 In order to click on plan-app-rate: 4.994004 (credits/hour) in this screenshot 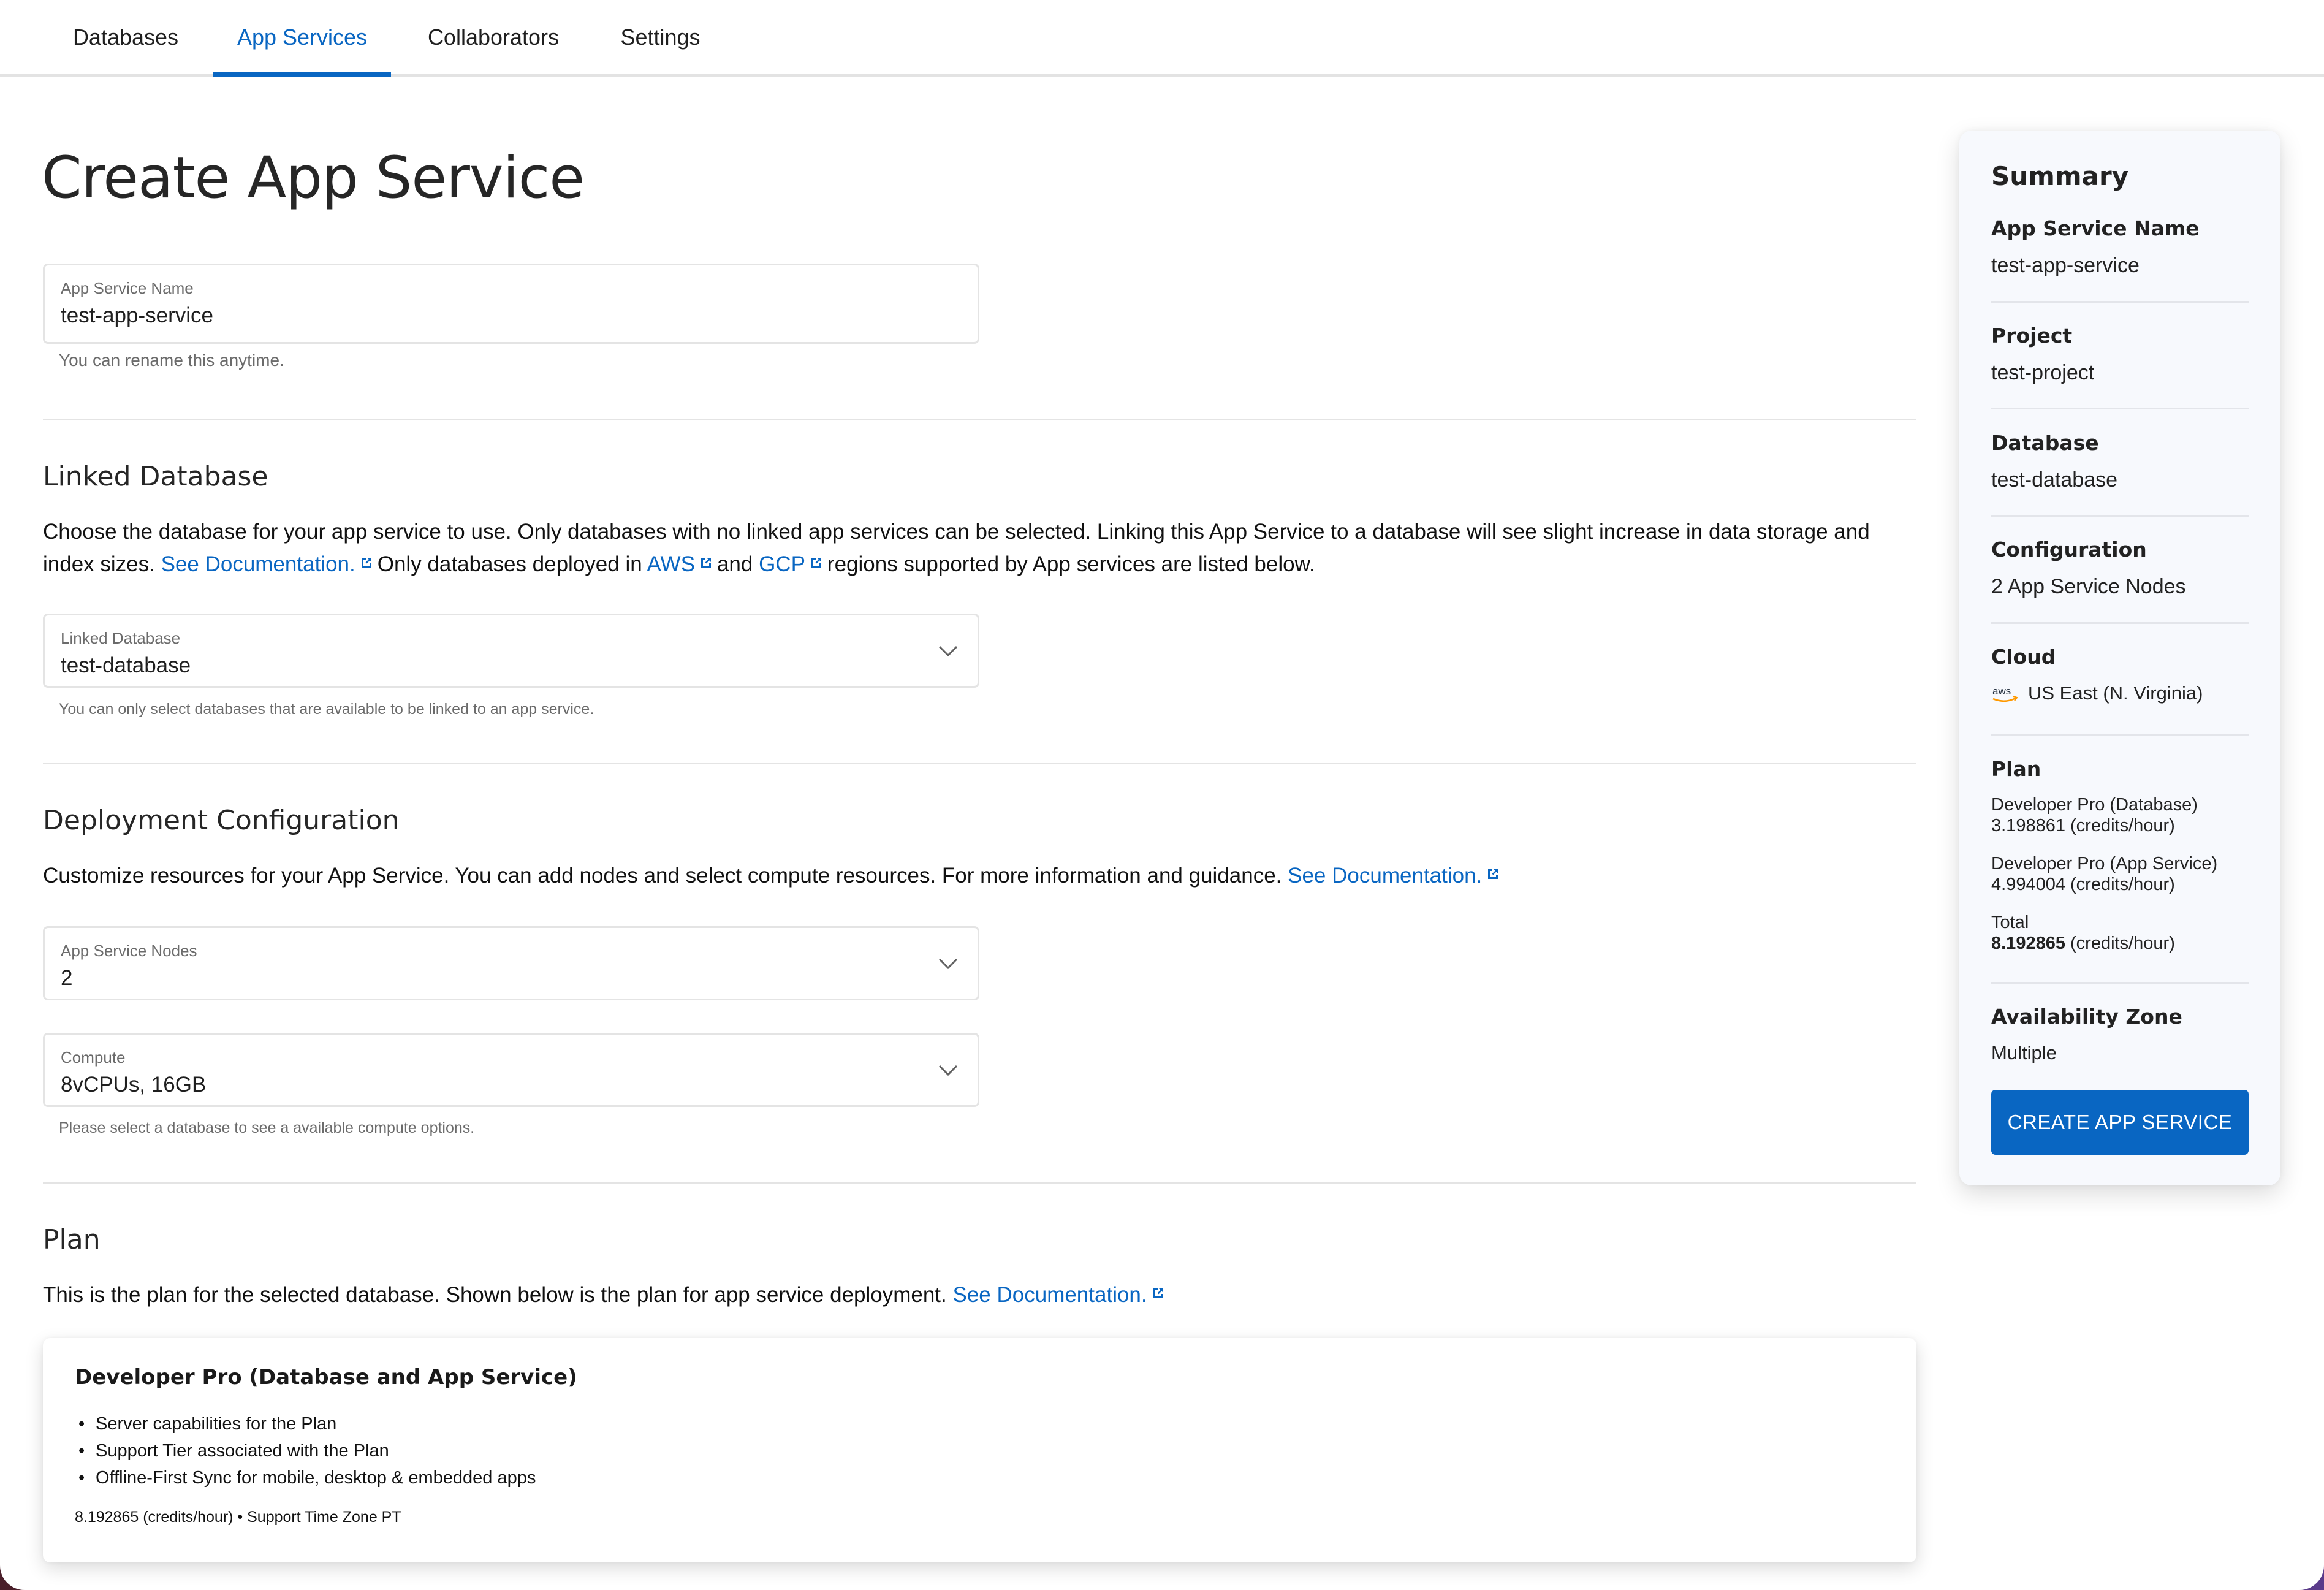, I will do `click(2083, 884)`.